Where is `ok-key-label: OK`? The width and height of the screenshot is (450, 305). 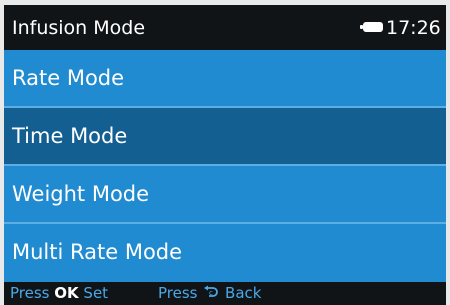 ok-key-label: OK is located at coordinates (66, 293).